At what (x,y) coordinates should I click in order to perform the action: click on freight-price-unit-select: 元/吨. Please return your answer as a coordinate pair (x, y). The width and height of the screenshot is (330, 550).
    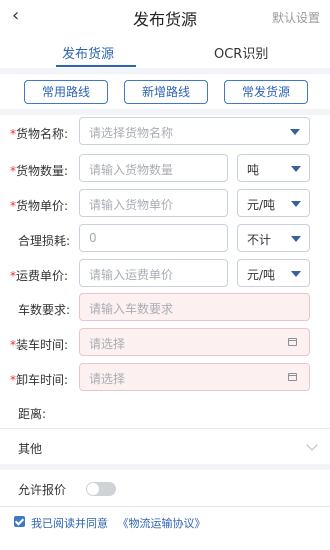
    Looking at the image, I should click on (273, 273).